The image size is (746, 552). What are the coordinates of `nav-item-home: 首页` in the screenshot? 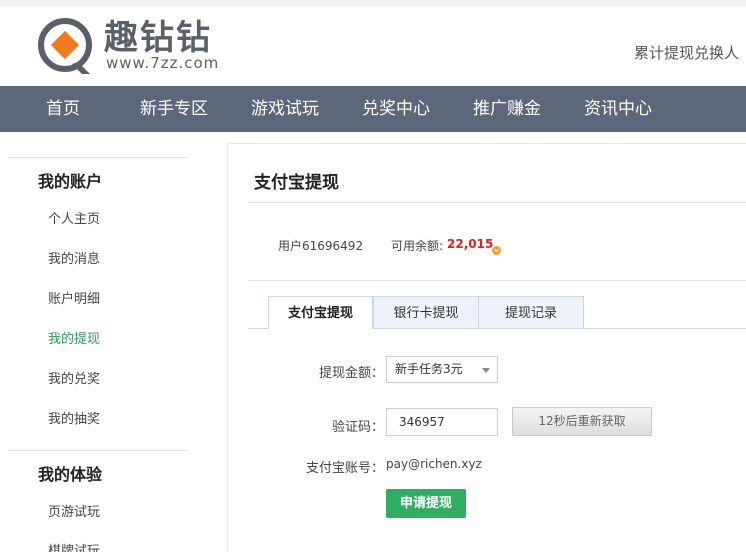 It's located at (63, 109).